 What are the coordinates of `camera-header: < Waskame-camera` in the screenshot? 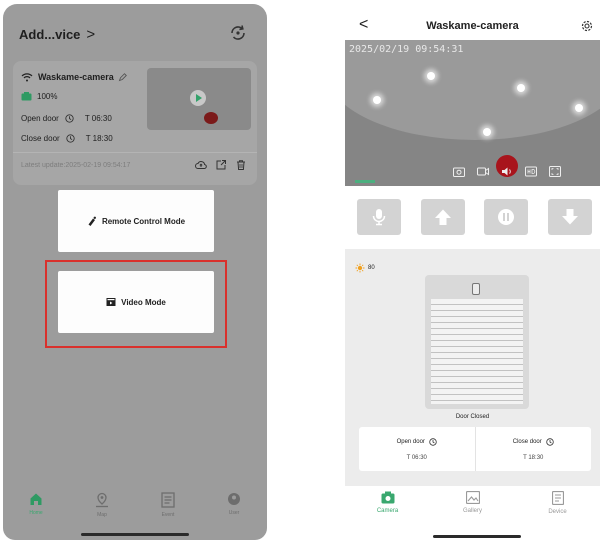 It's located at (472, 24).